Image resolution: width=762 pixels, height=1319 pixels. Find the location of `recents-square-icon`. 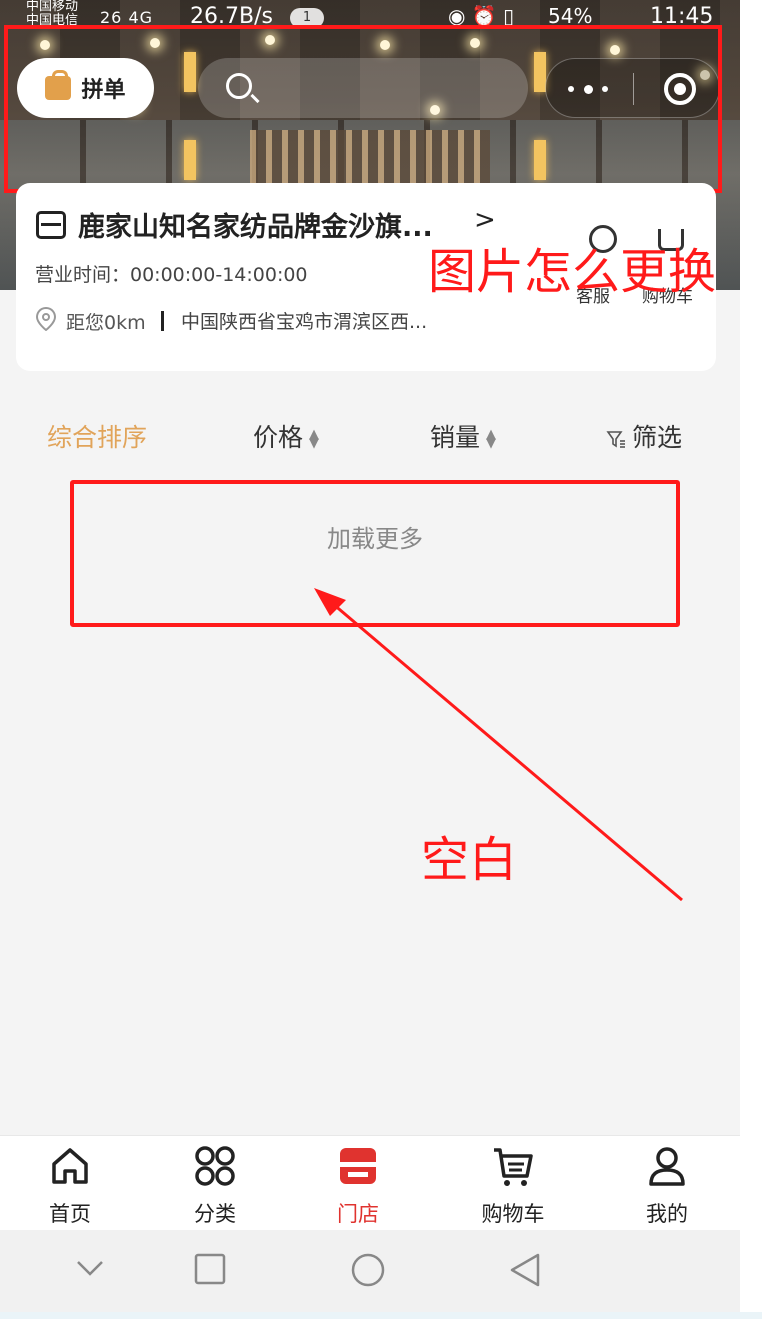

recents-square-icon is located at coordinates (210, 1269).